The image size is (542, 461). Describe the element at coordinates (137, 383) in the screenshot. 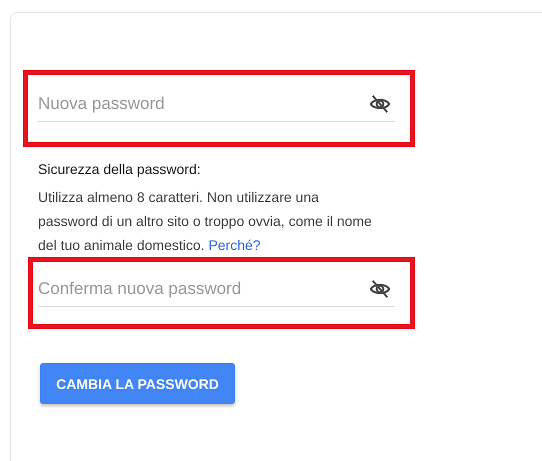

I see `change-password-button: CAMBIA LA PASSWORD` at that location.